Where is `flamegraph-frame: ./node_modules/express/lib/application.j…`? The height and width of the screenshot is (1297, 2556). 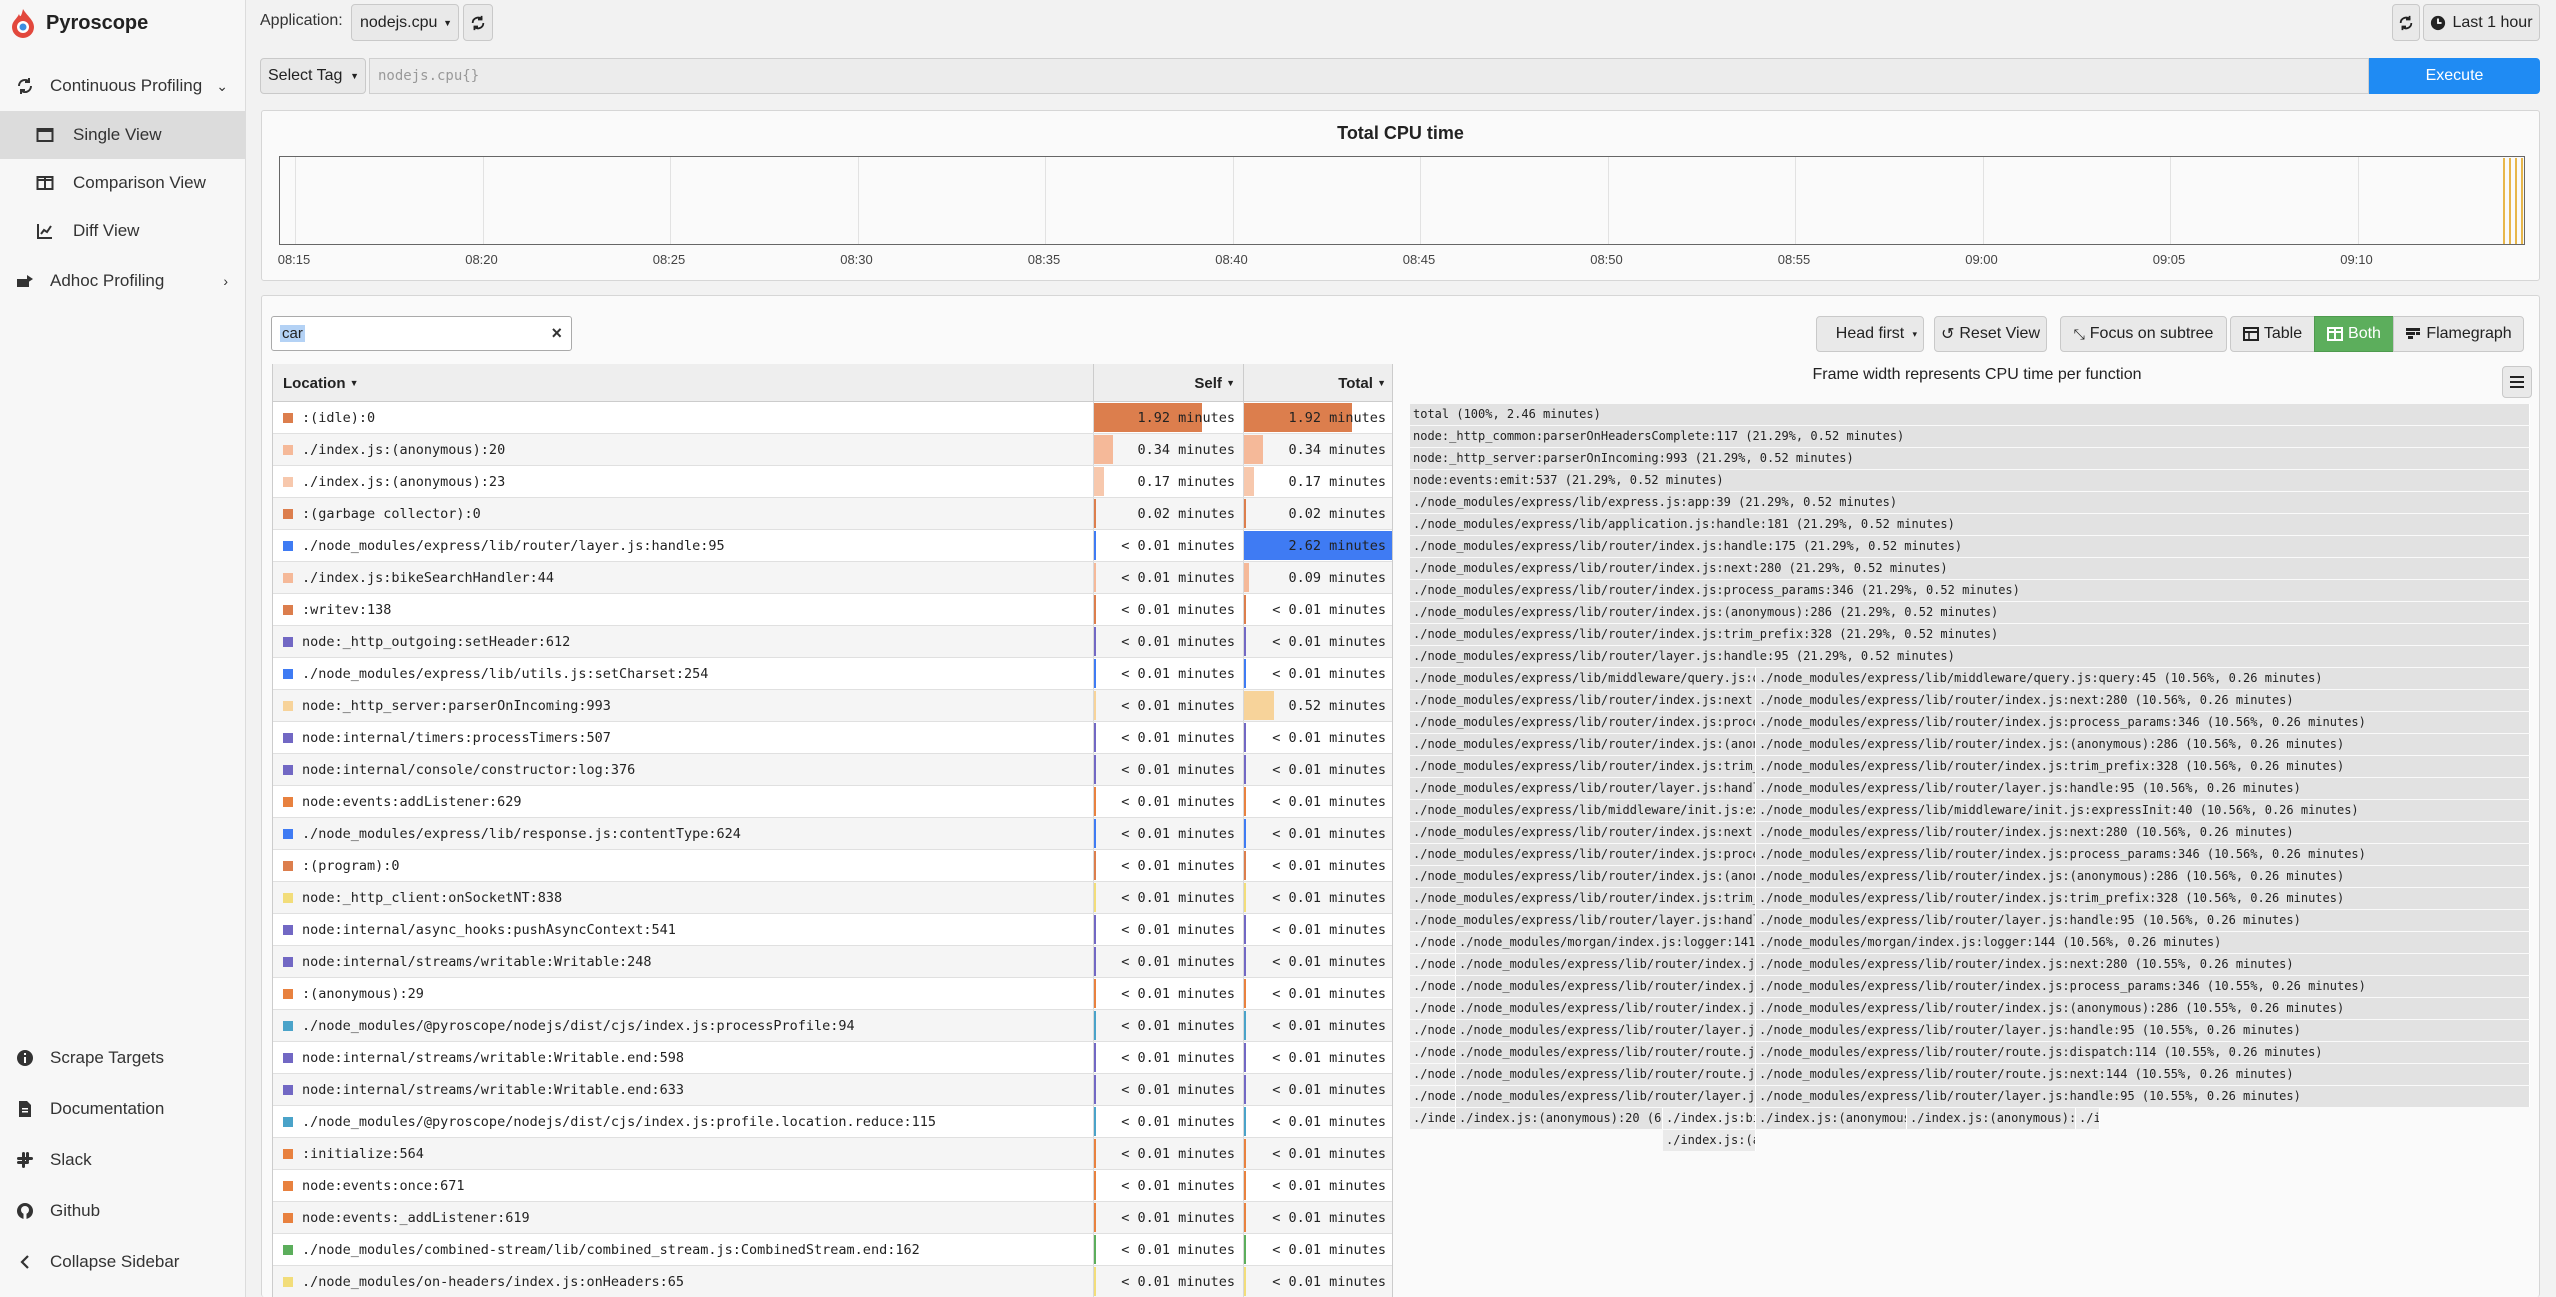
flamegraph-frame: ./node_modules/express/lib/application.j… is located at coordinates (1970, 524).